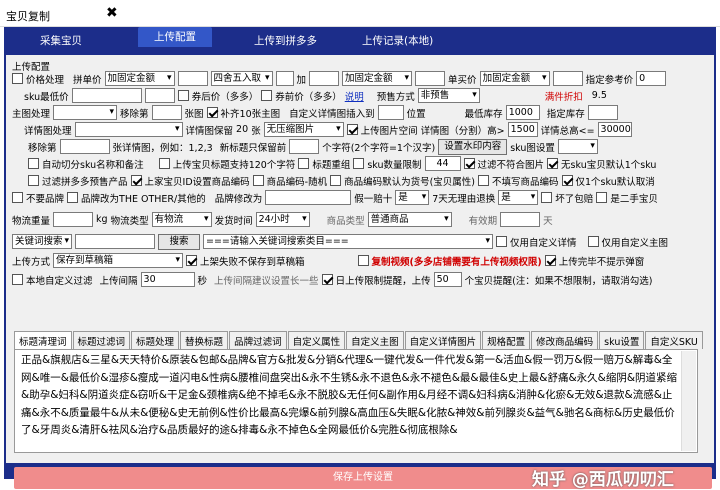  I want to click on fake-select: 是, so click(412, 197).